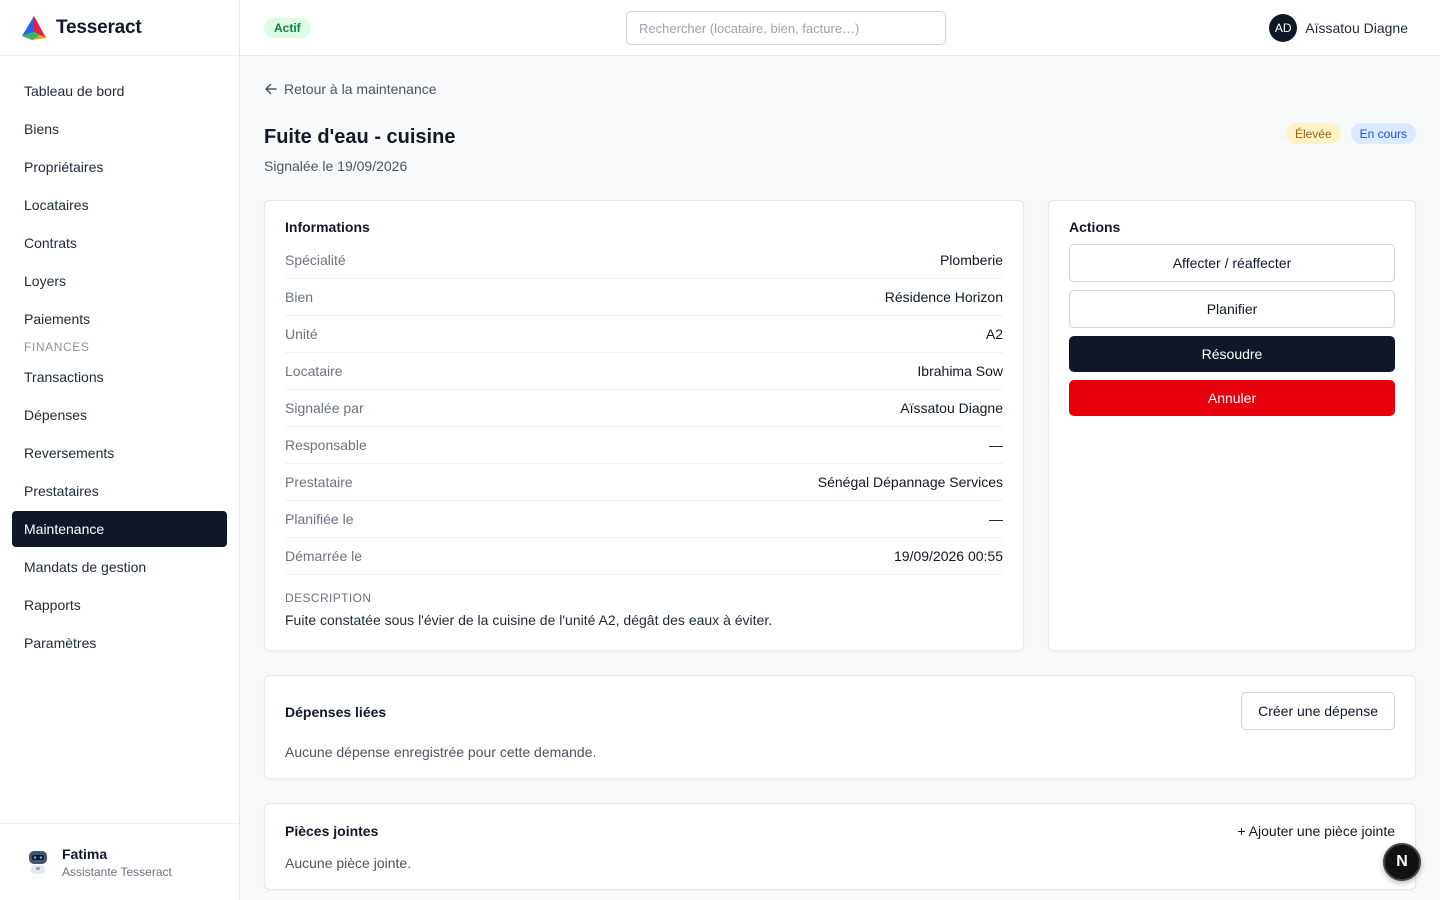  Describe the element at coordinates (326, 445) in the screenshot. I see `info-label: Responsable` at that location.